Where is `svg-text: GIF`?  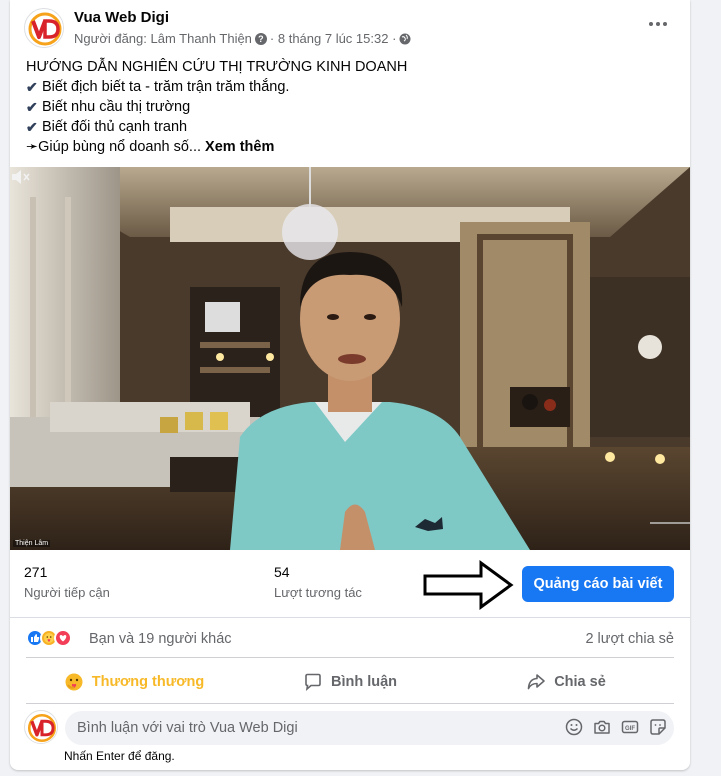 svg-text: GIF is located at coordinates (630, 729).